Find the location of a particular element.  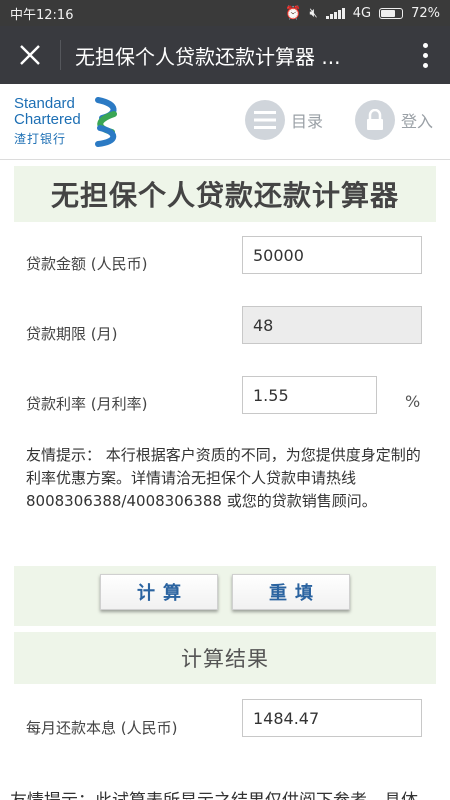

nav-menu: 目录 is located at coordinates (284, 120).